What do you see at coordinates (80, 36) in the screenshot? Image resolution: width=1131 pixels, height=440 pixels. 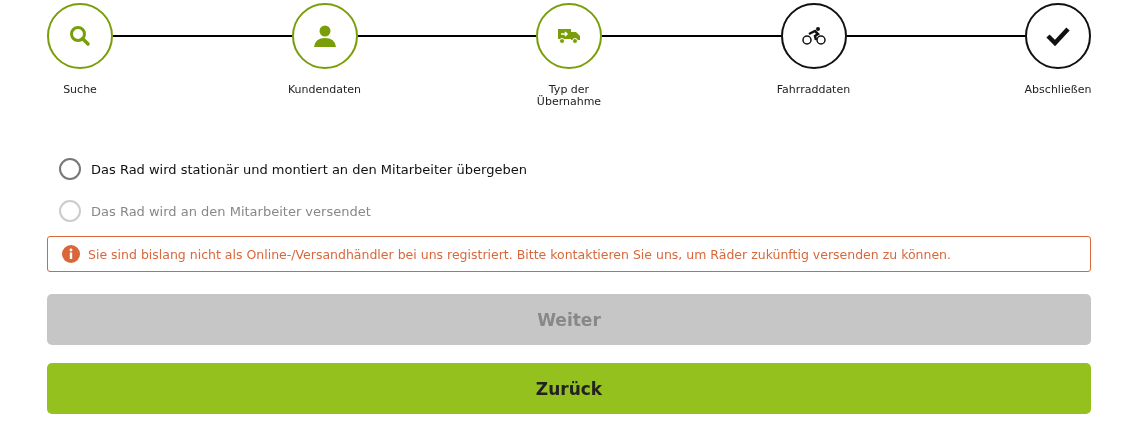 I see `search-icon` at bounding box center [80, 36].